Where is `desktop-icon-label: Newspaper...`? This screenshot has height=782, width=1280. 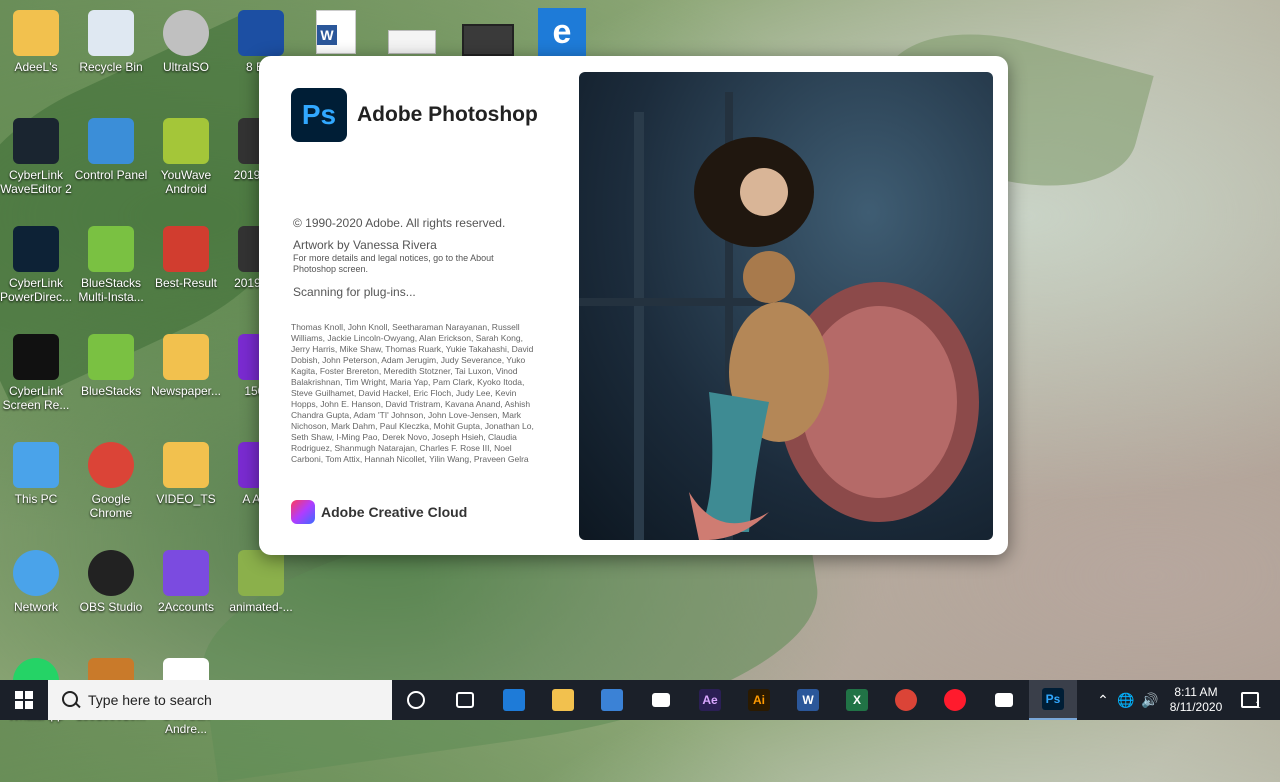 desktop-icon-label: Newspaper... is located at coordinates (186, 391).